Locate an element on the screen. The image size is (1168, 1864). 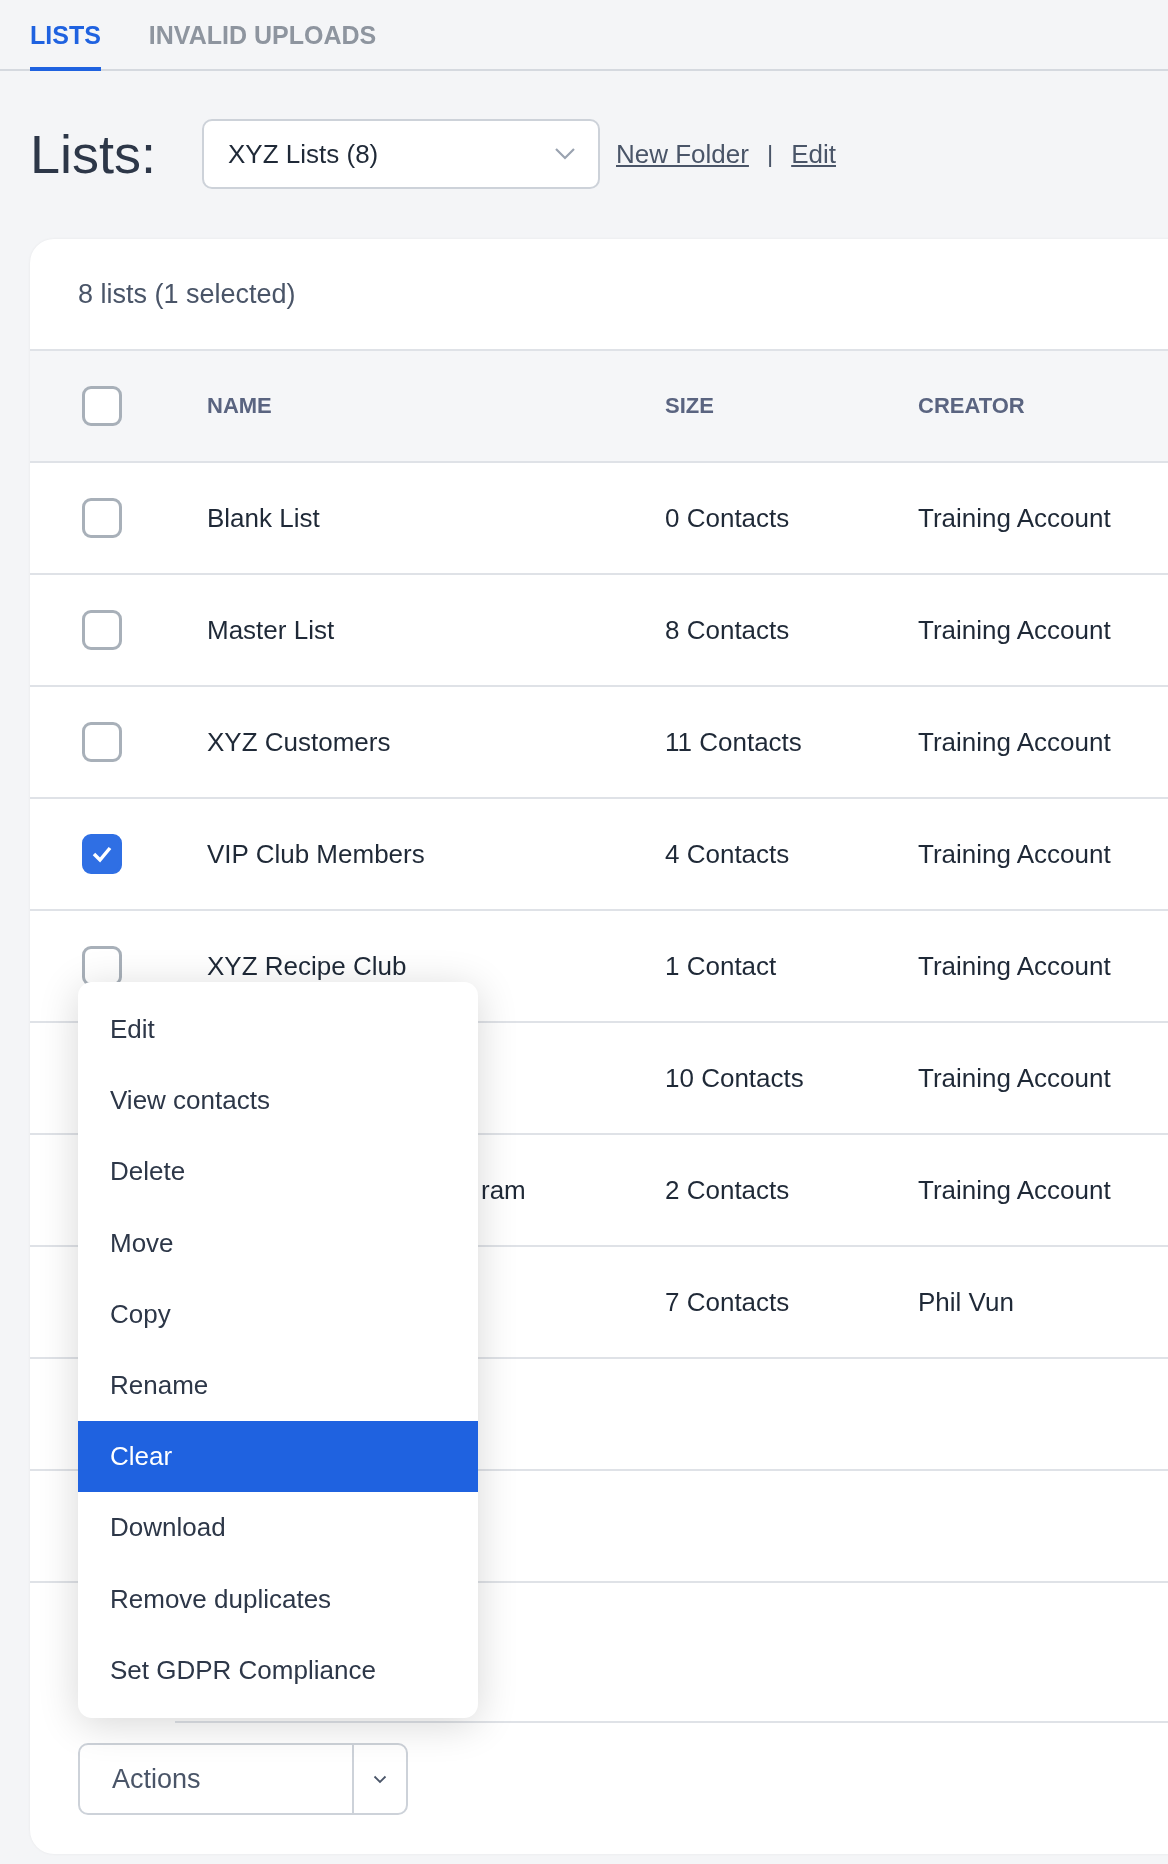
checkmark-icon is located at coordinates (102, 854).